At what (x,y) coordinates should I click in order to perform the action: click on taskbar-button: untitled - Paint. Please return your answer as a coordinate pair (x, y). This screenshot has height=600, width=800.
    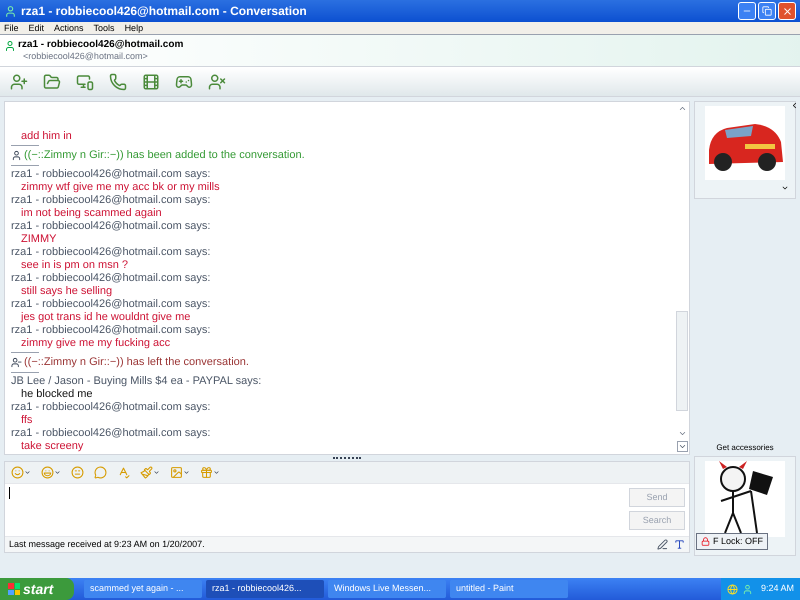
    Looking at the image, I should click on (509, 589).